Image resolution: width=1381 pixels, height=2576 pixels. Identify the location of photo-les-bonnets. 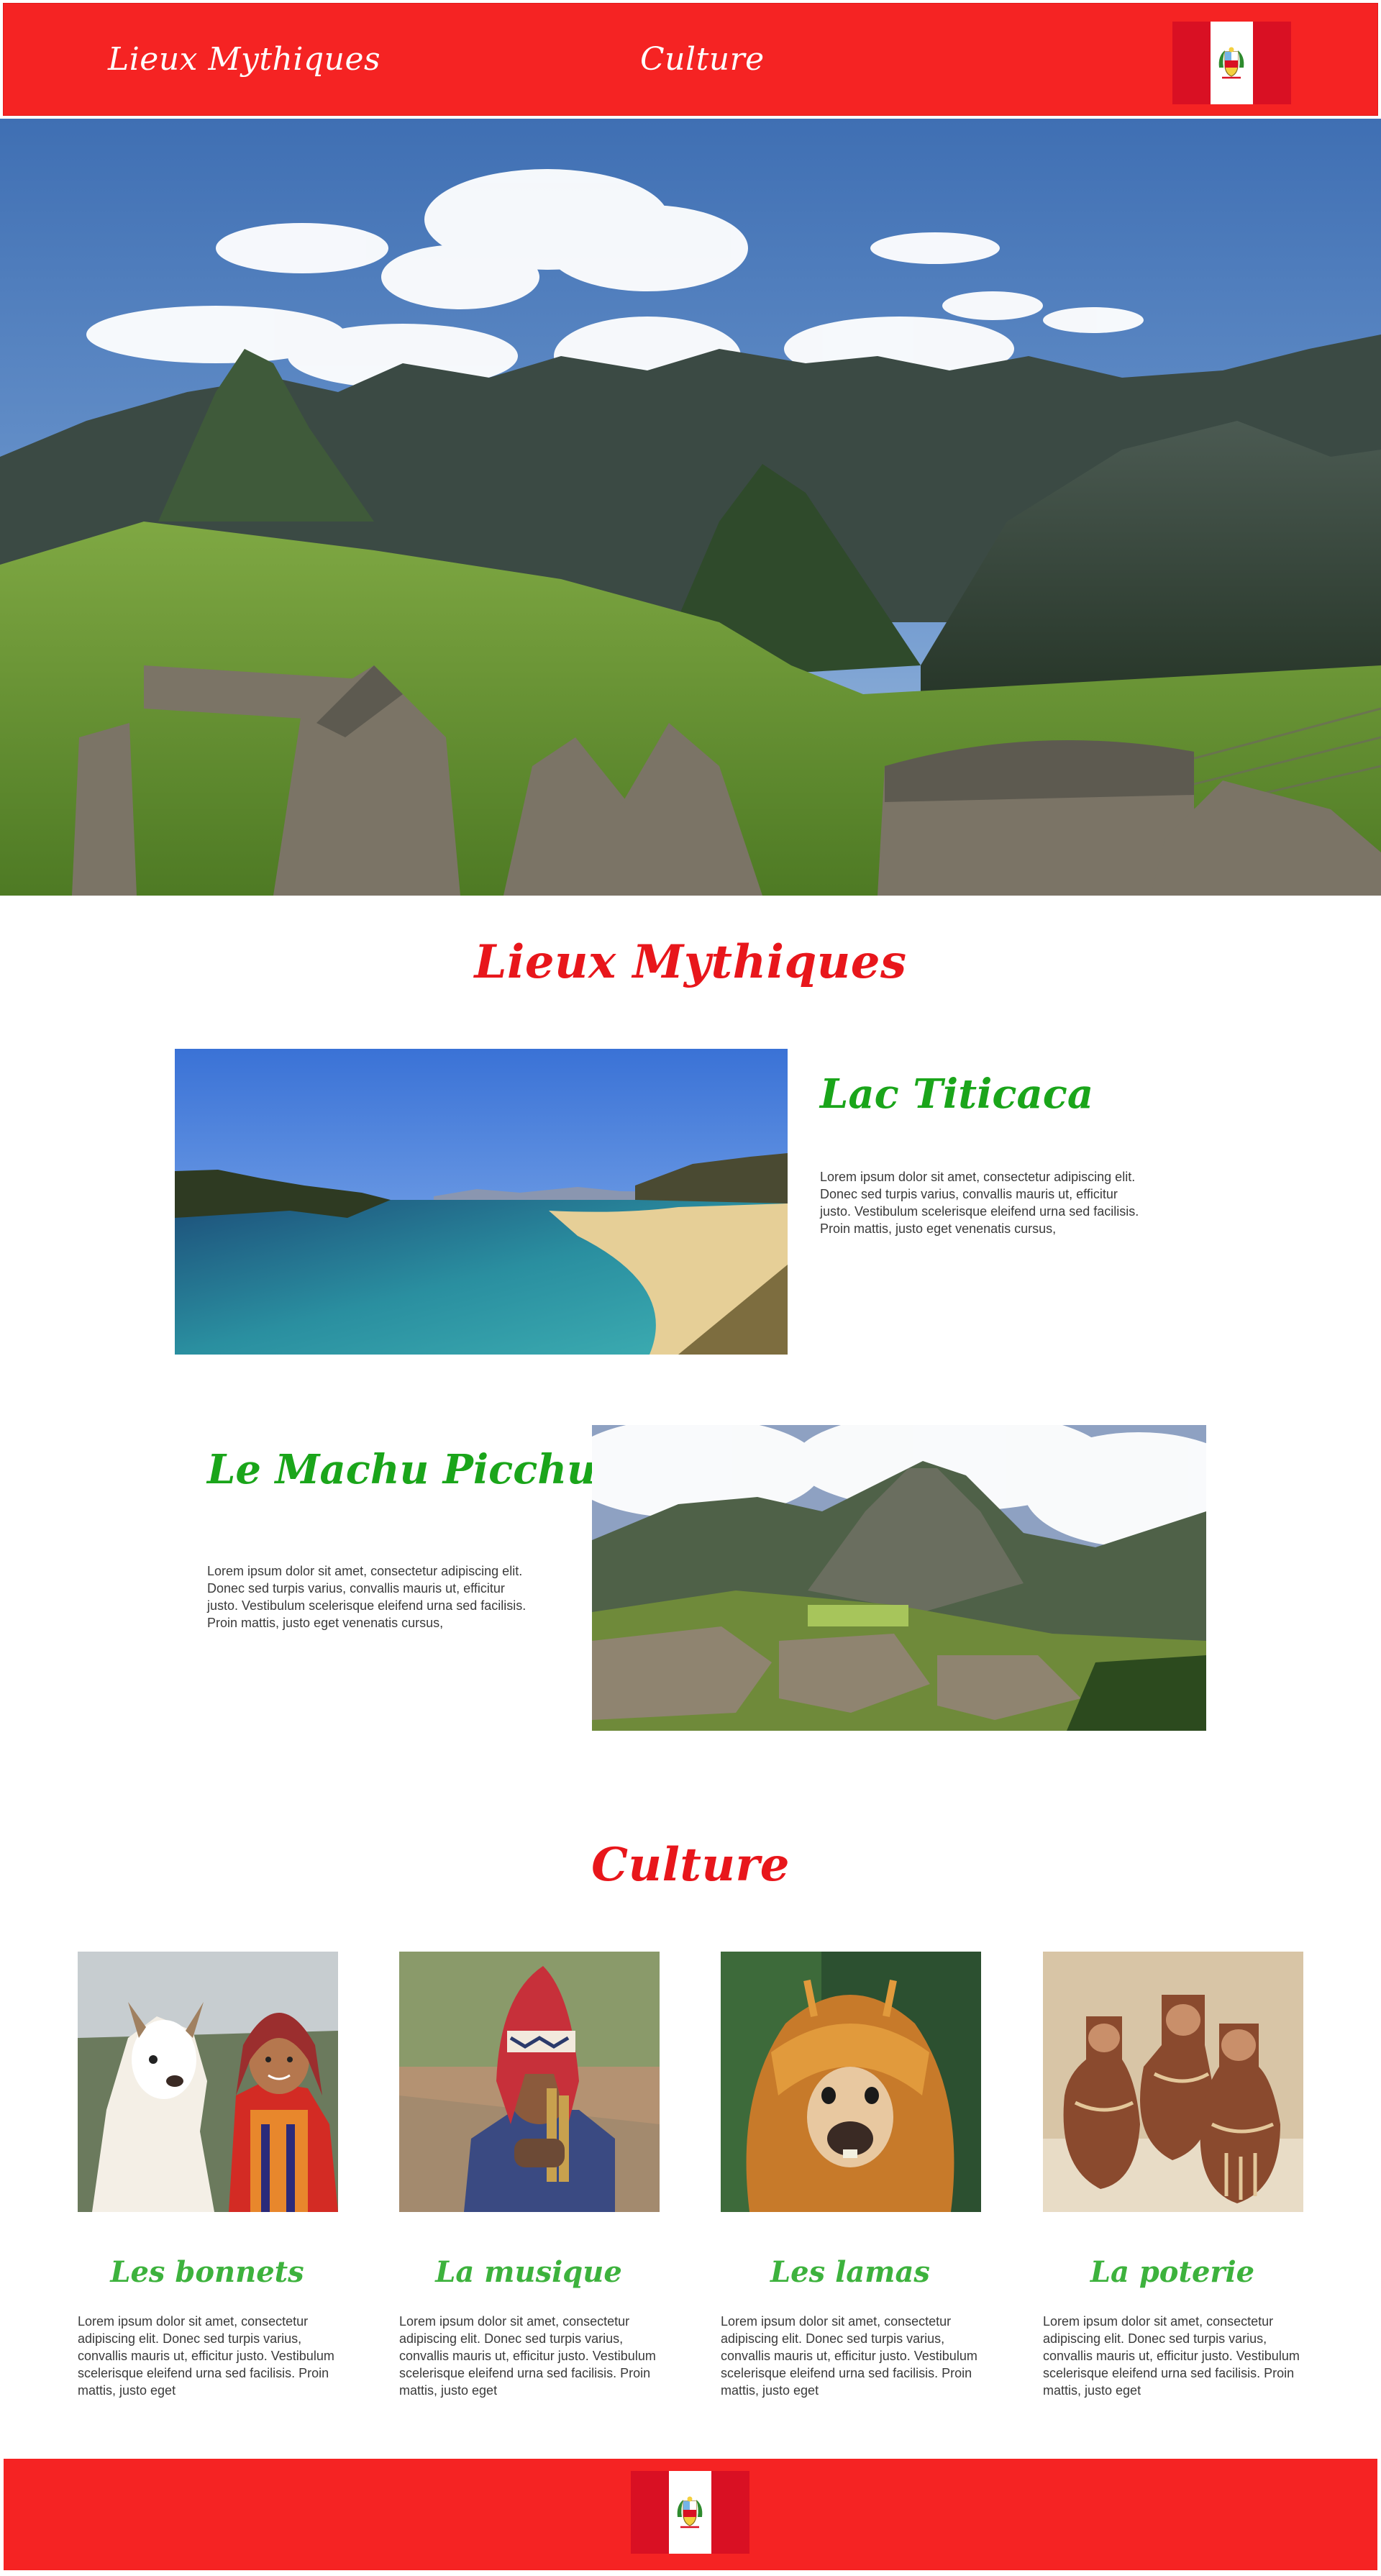
(208, 2082).